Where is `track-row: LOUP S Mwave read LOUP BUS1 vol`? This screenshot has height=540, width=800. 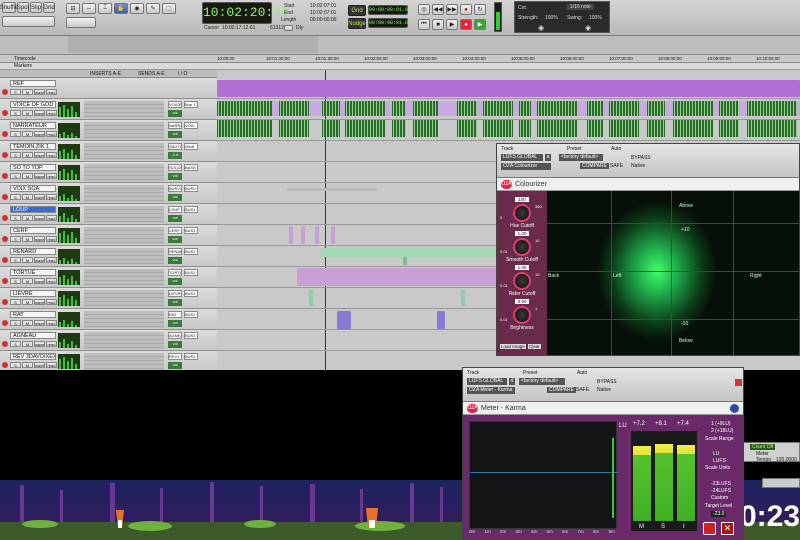
track-row: LOUP S Mwave read LOUP BUS1 vol is located at coordinates (108, 214).